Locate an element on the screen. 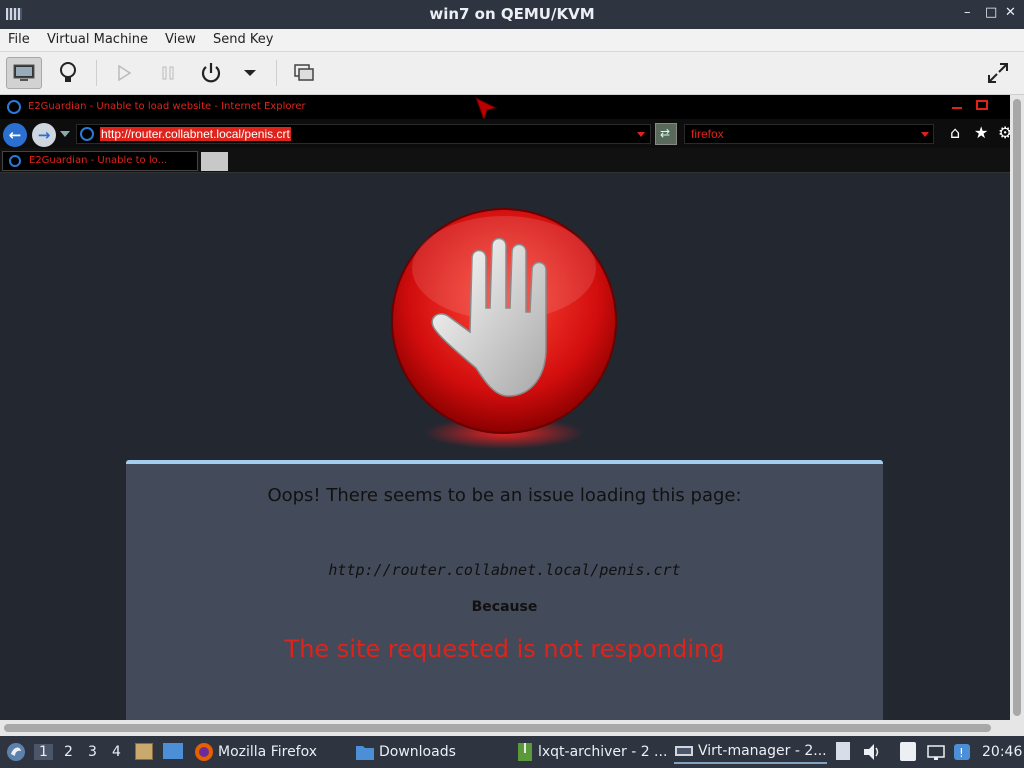  fullscreen-icon is located at coordinates (998, 73).